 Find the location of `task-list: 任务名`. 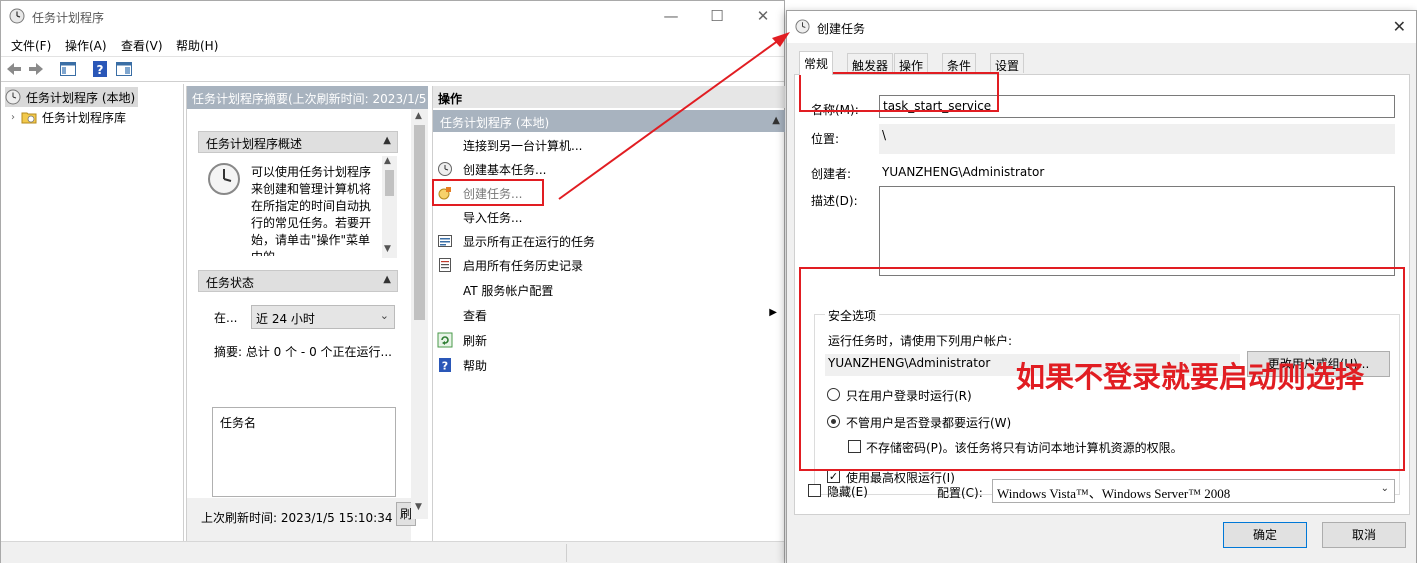

task-list: 任务名 is located at coordinates (304, 452).